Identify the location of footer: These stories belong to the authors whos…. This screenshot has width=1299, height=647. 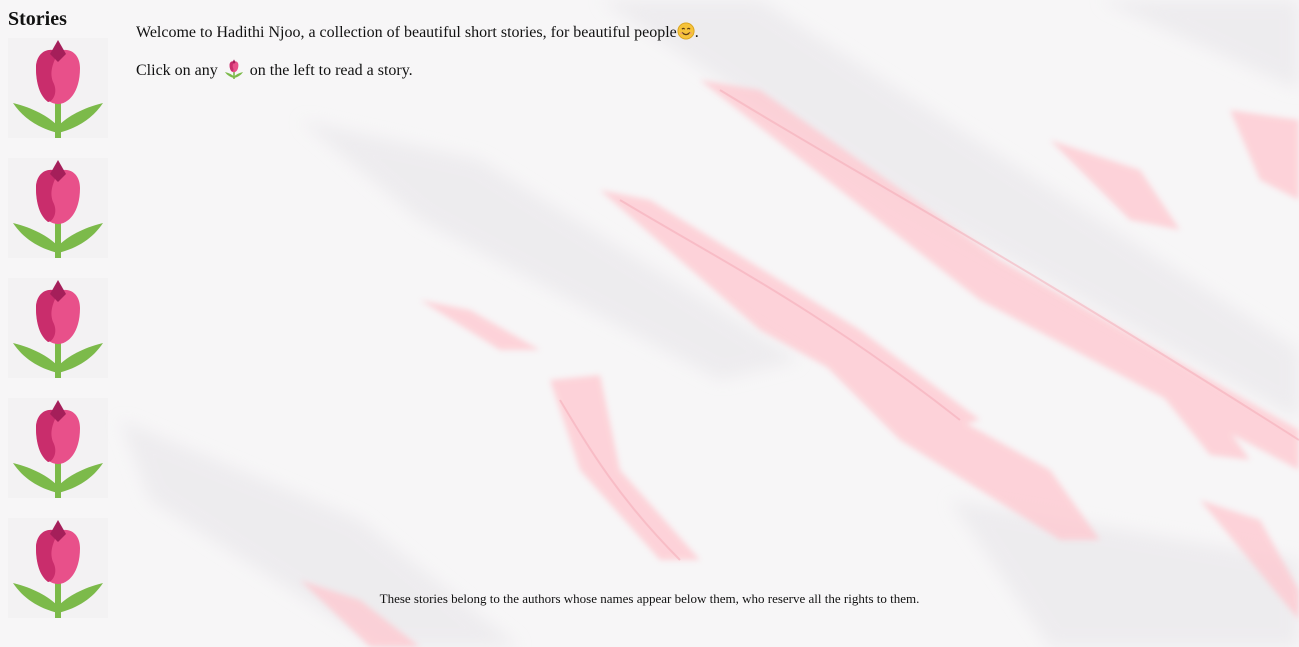
(649, 599).